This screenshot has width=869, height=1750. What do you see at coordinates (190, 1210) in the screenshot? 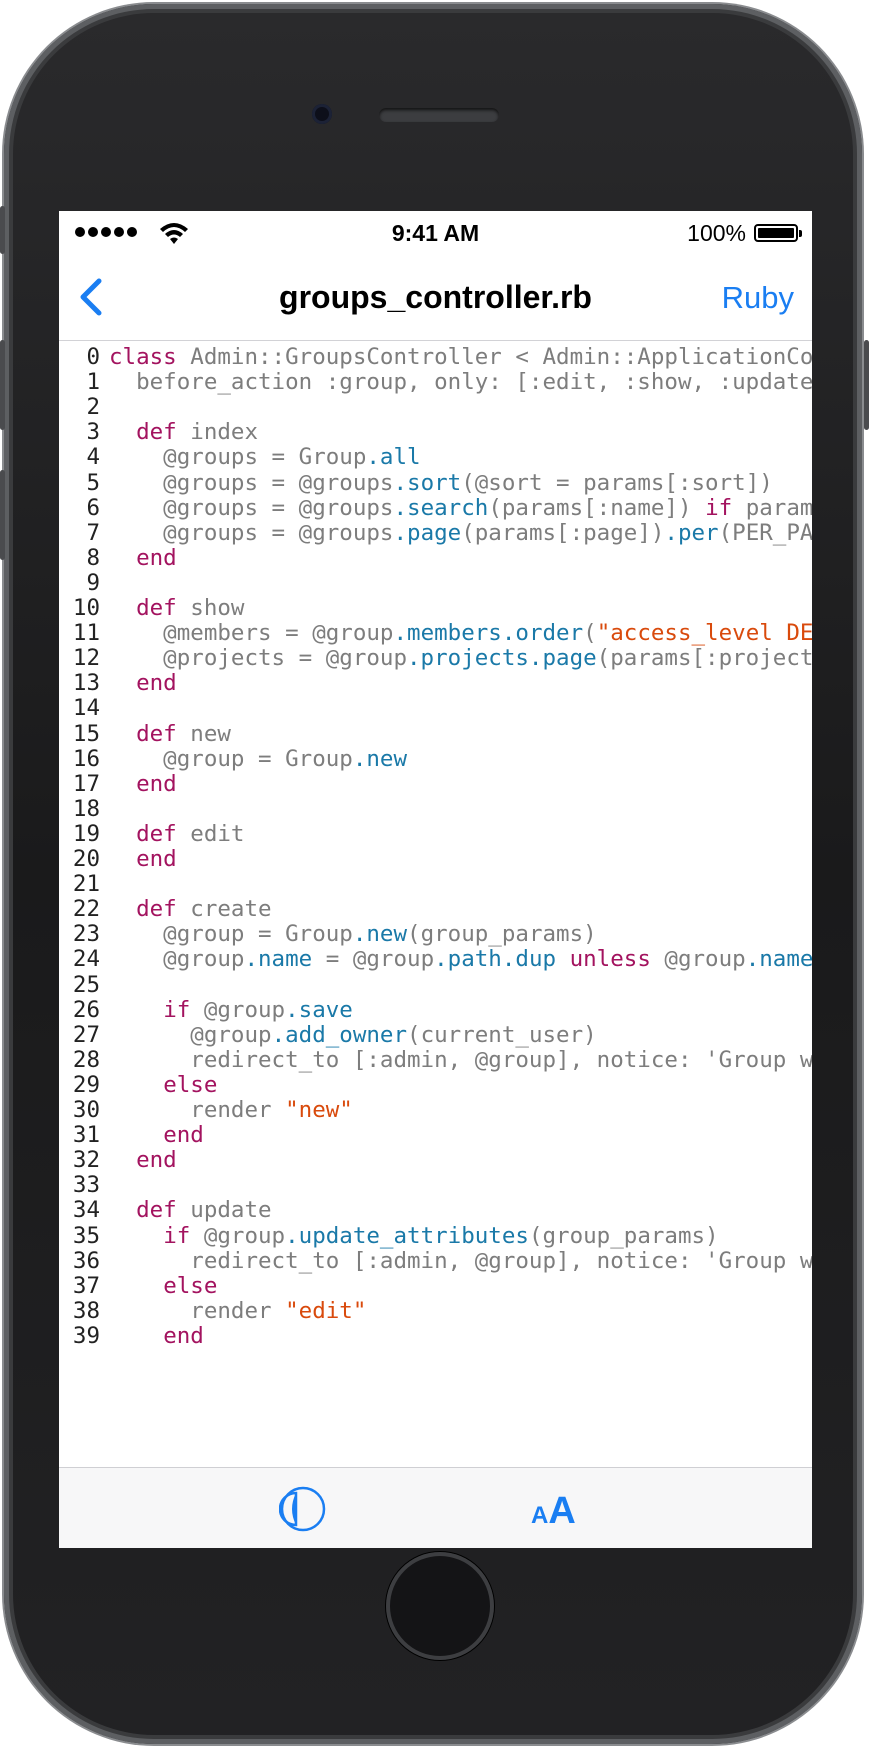
I see `code-text: def update` at bounding box center [190, 1210].